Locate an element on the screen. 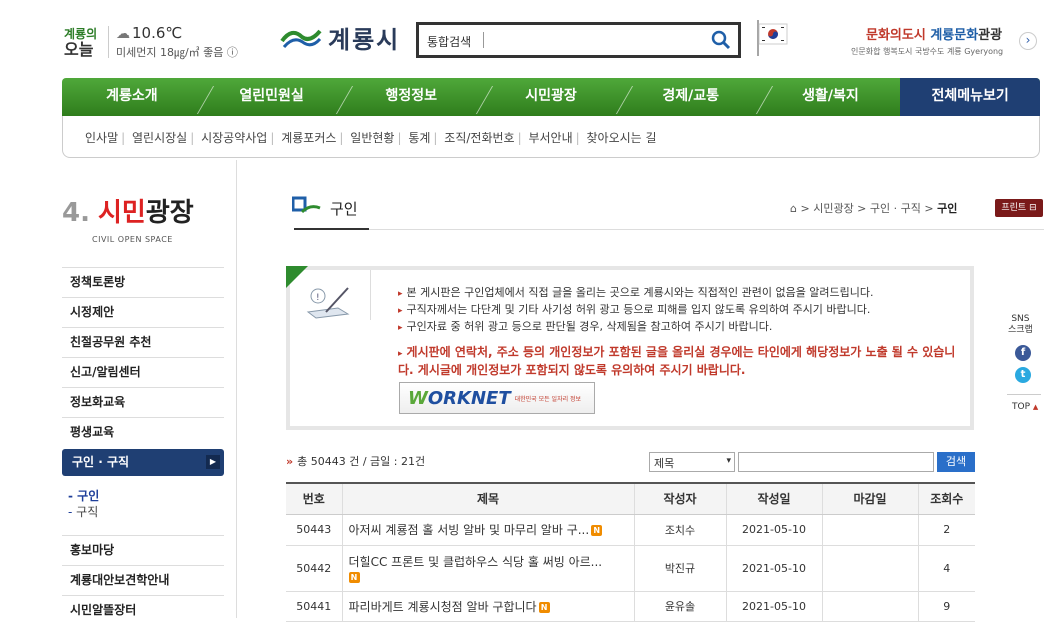  cell-views: 2 is located at coordinates (946, 530).